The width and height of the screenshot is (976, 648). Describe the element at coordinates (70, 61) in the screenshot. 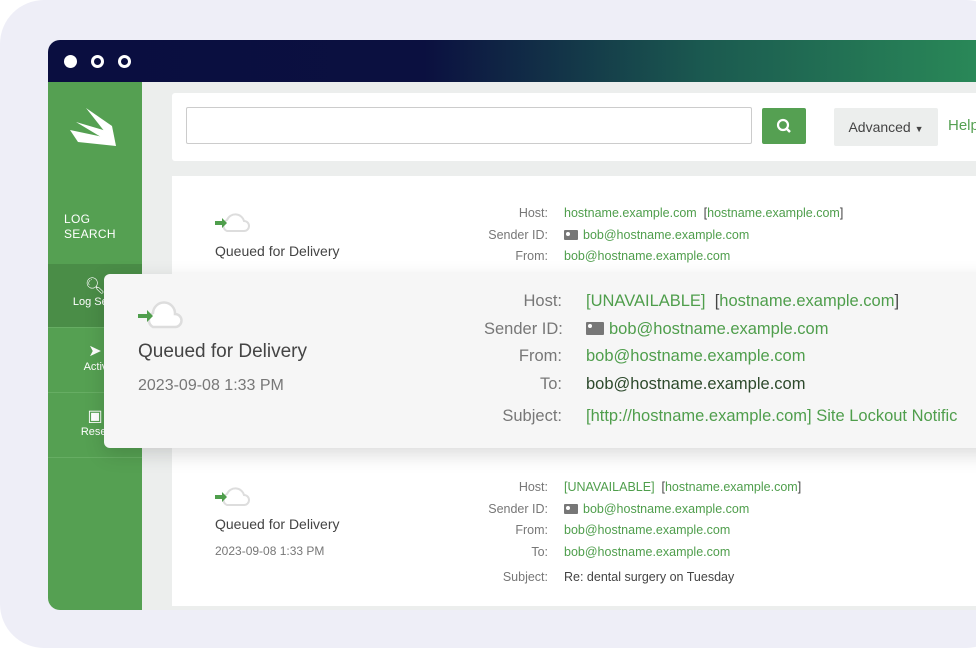

I see `window-close-button` at that location.